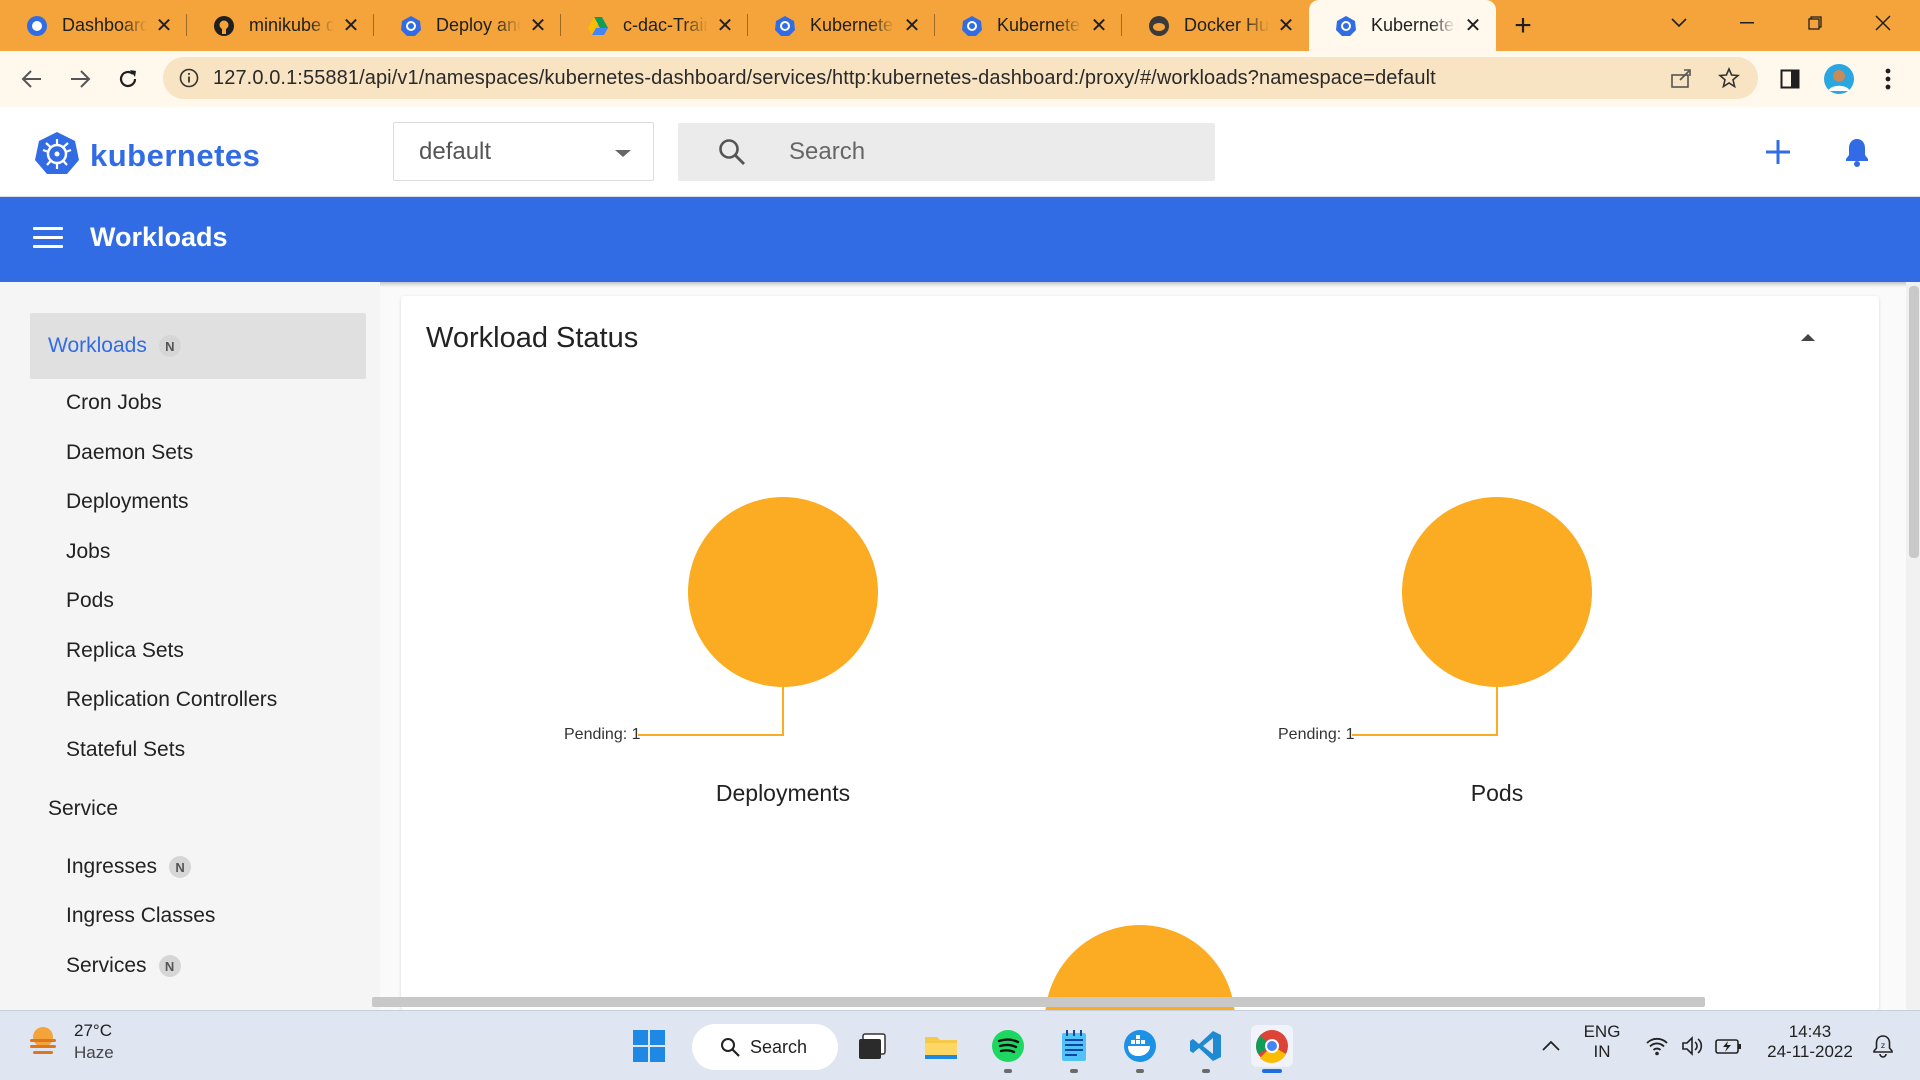 This screenshot has height=1080, width=1920. What do you see at coordinates (1729, 78) in the screenshot?
I see `bookmark-star-icon` at bounding box center [1729, 78].